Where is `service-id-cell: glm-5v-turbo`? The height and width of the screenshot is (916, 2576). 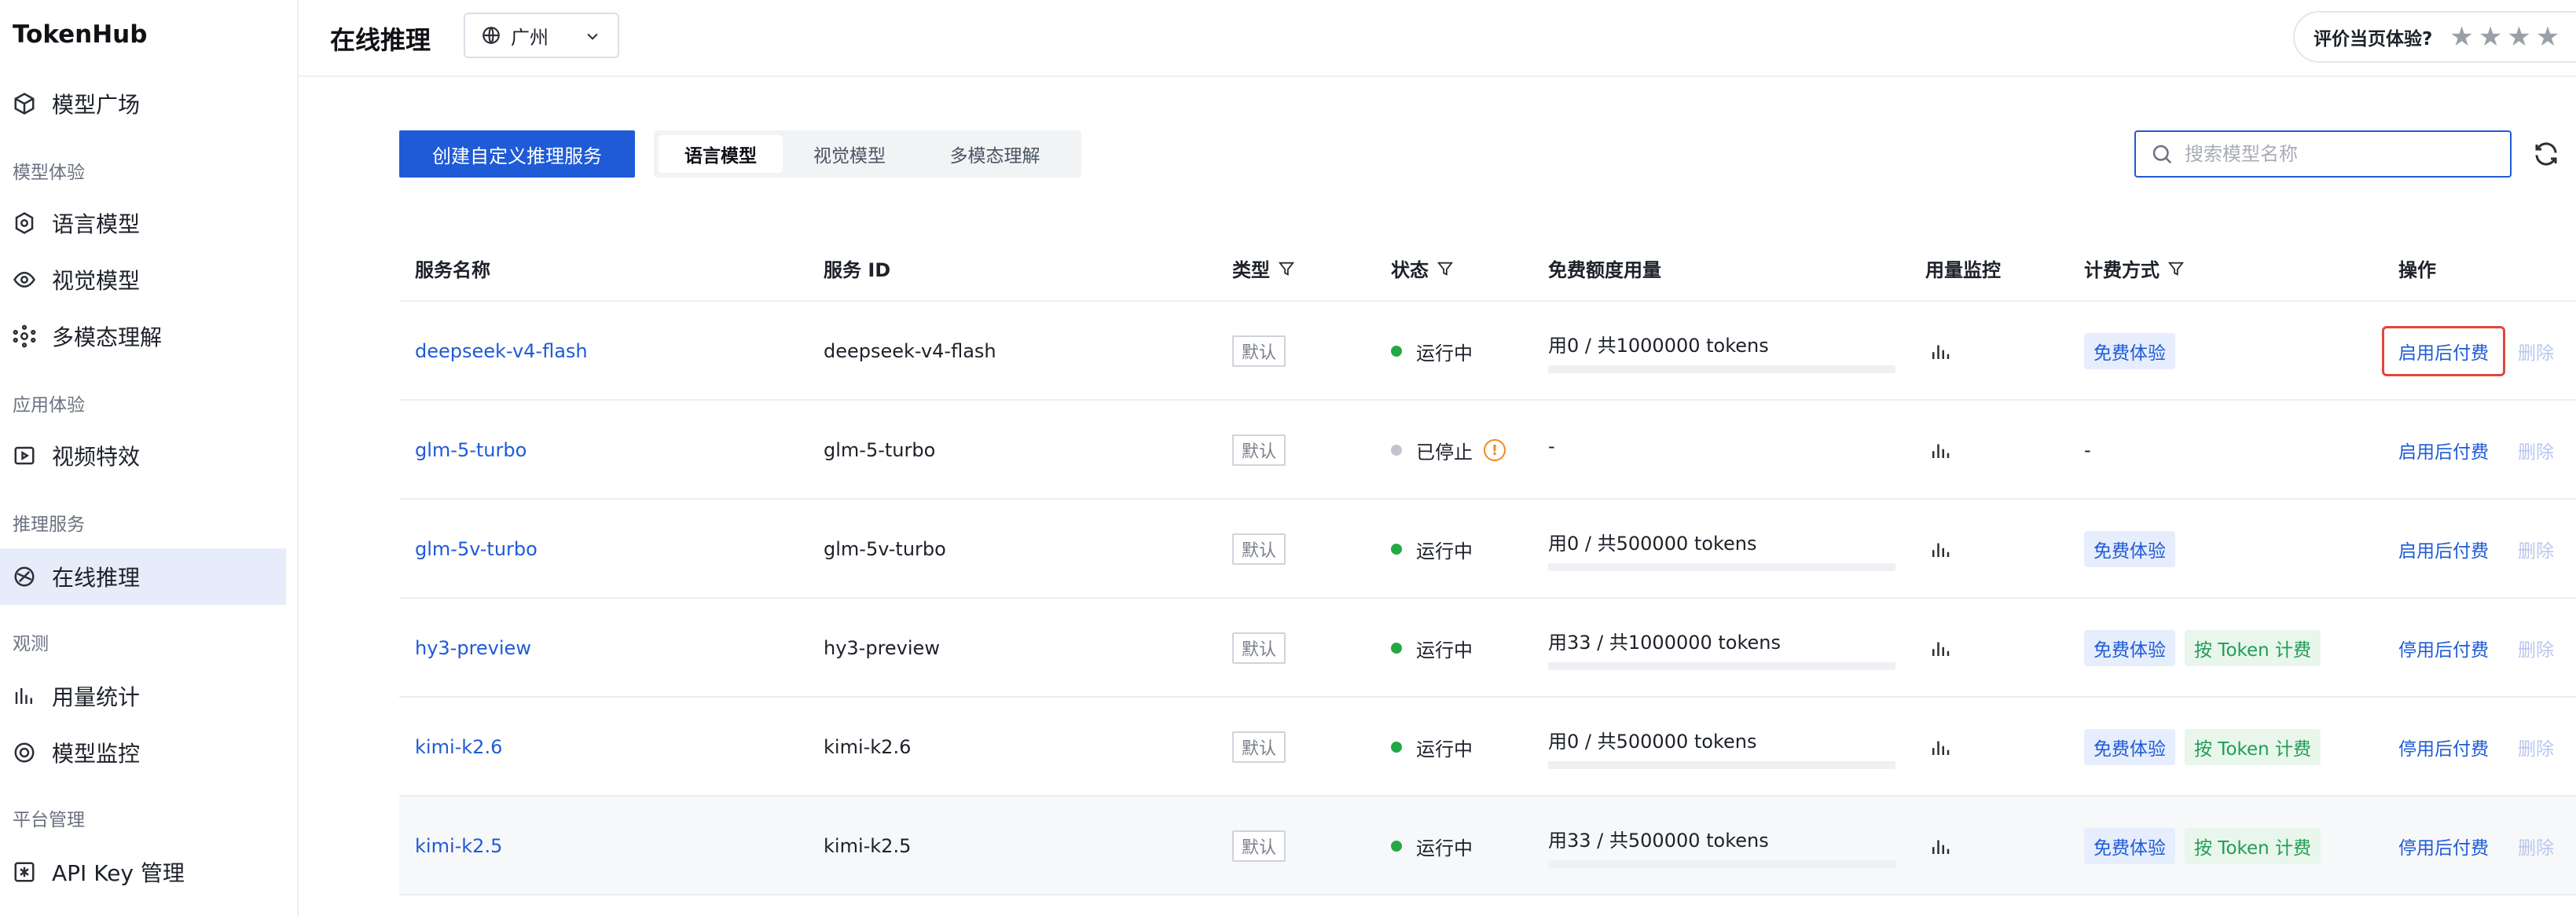
service-id-cell: glm-5v-turbo is located at coordinates (885, 549).